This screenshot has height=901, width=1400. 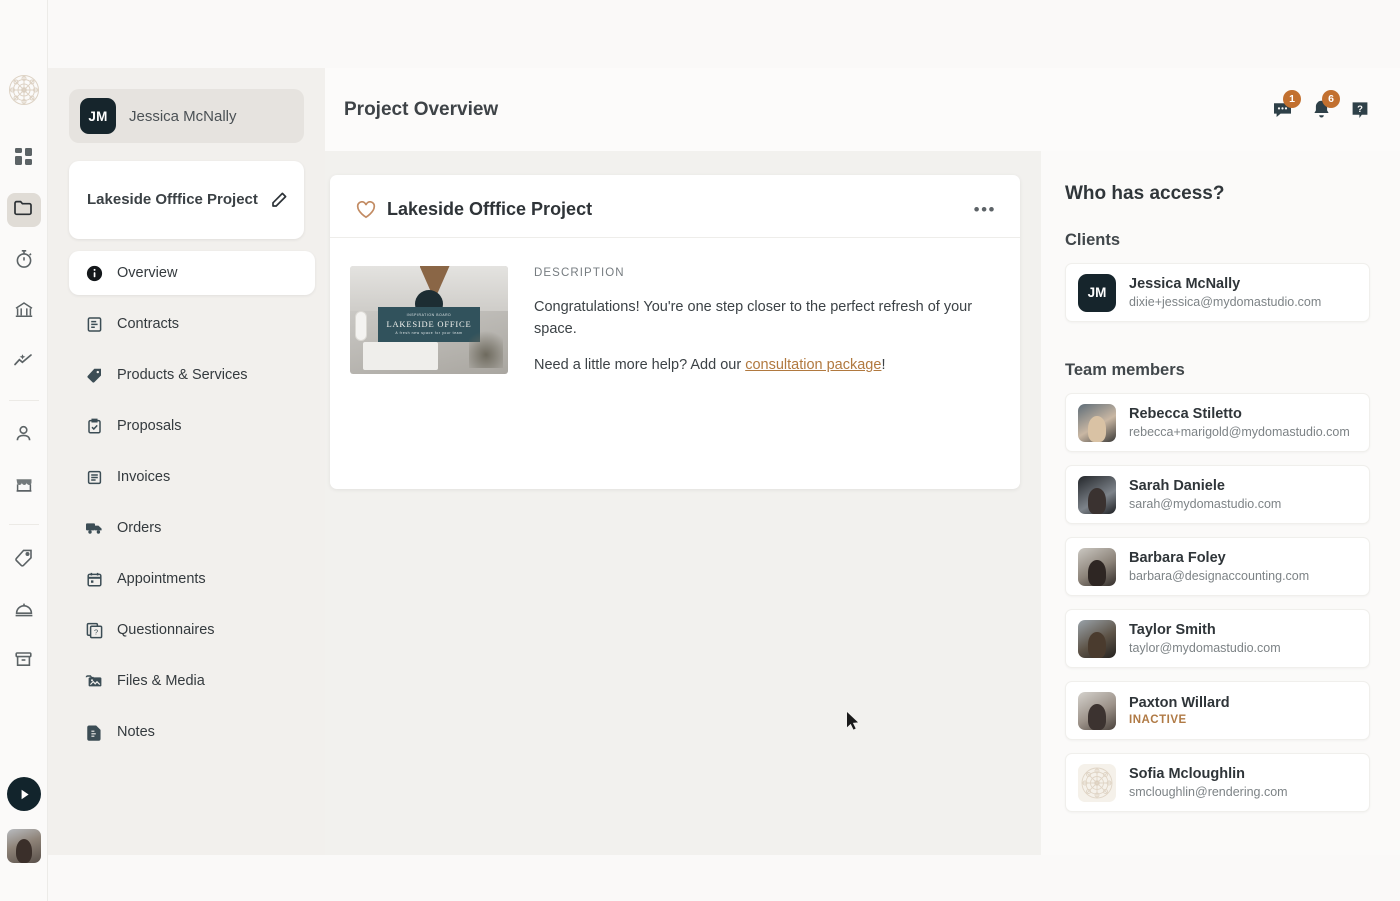 I want to click on header-action-icons: 1 6 ?, so click(x=1321, y=105).